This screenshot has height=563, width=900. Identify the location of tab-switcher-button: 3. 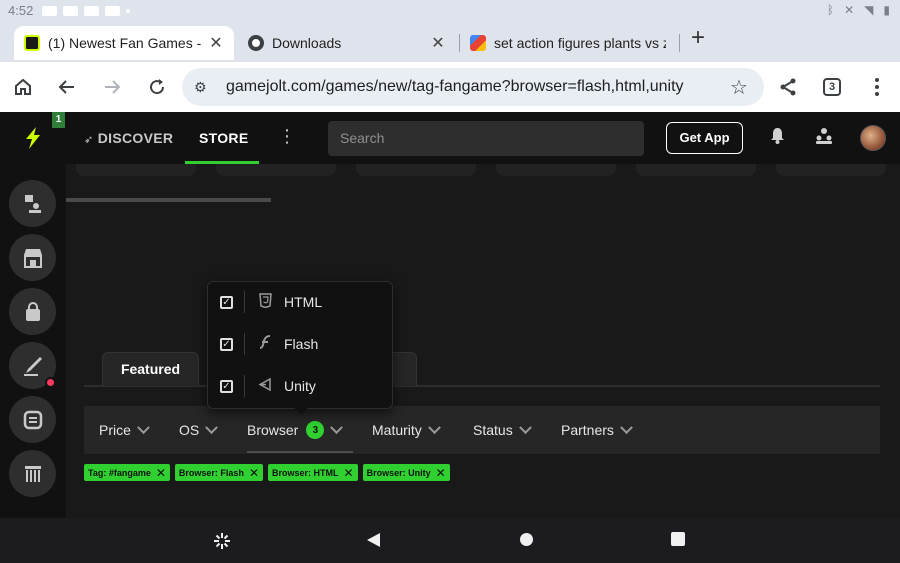
(832, 87).